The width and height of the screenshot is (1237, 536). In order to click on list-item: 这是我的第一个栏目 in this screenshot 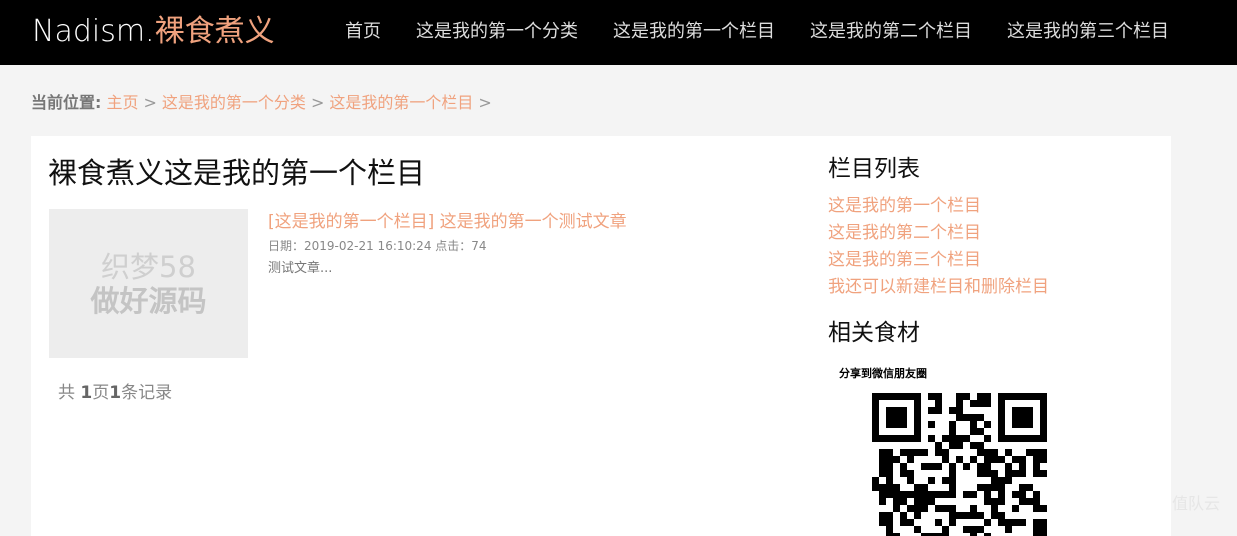, I will do `click(938, 206)`.